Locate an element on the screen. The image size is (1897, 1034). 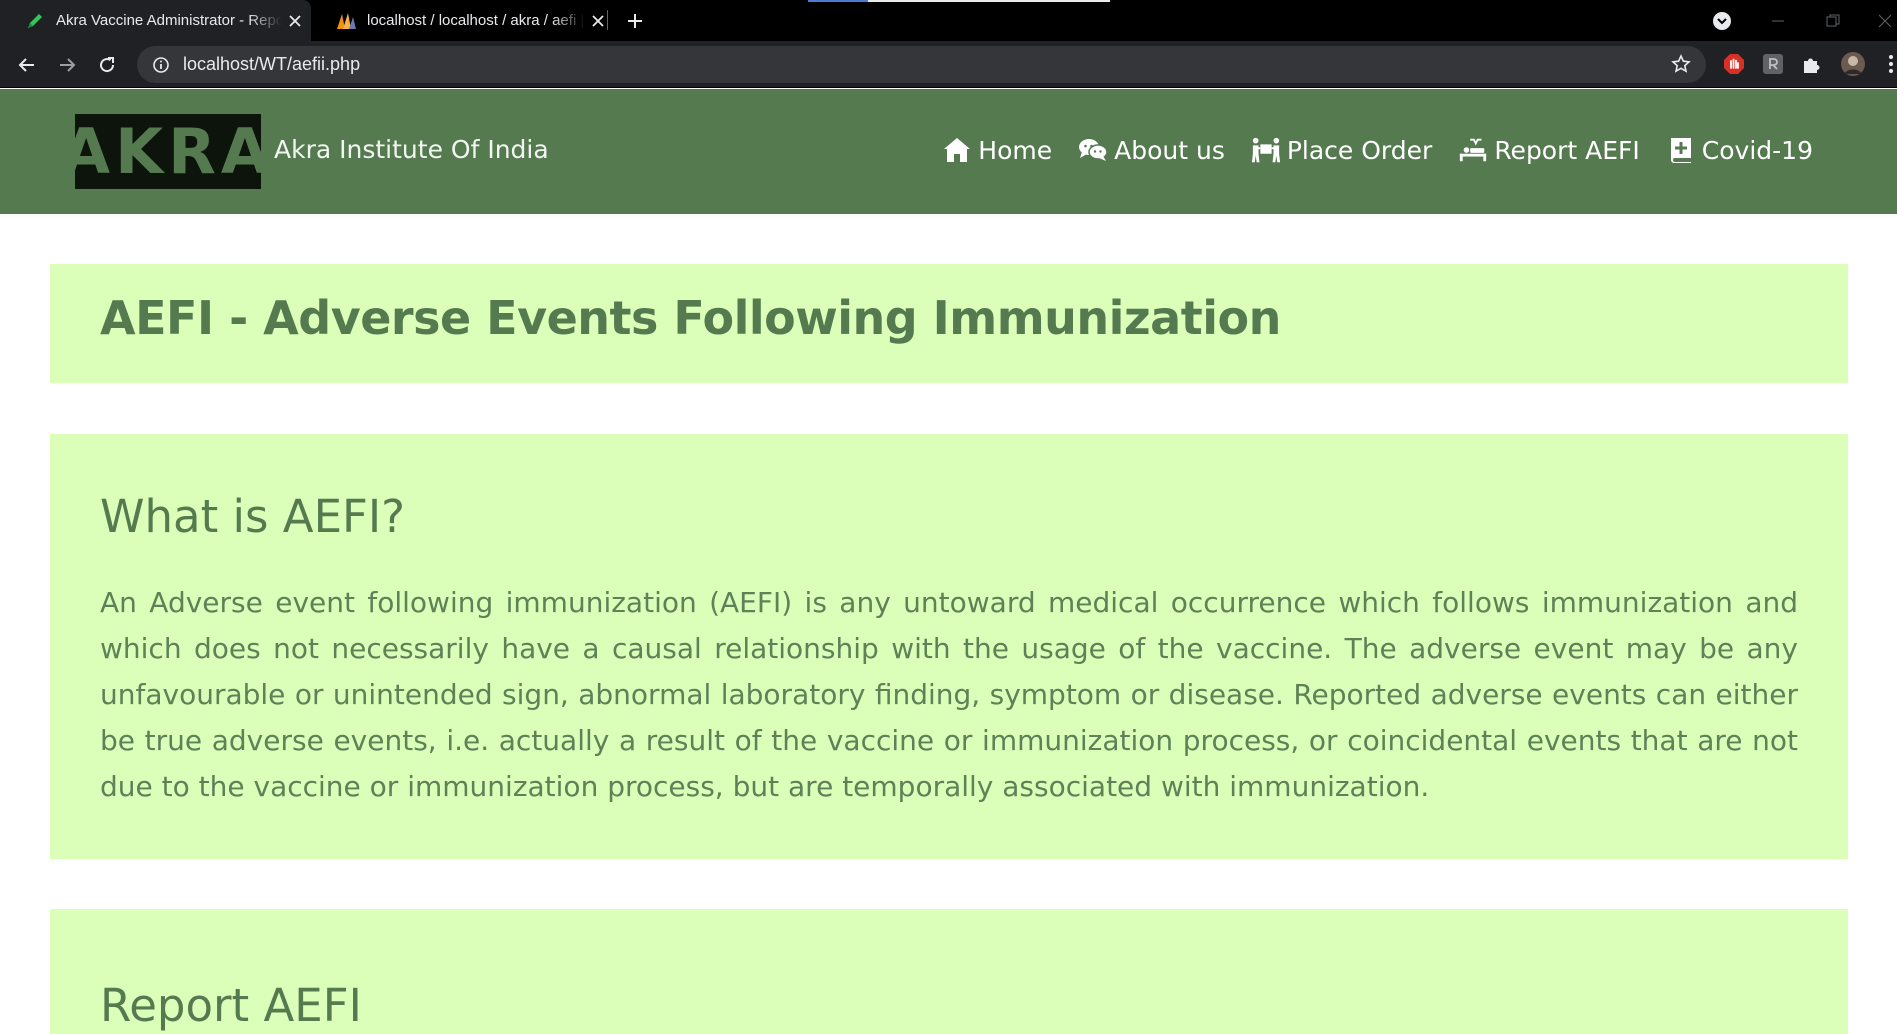
nav-covid: Covid-19 is located at coordinates (1739, 150).